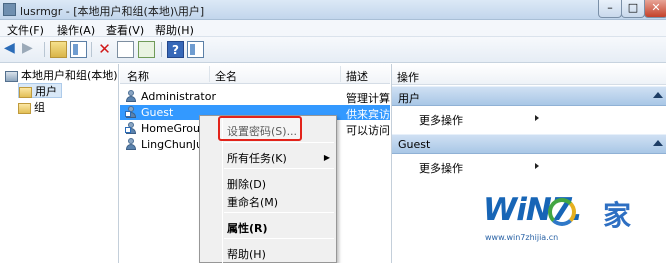  What do you see at coordinates (333, 10) in the screenshot?
I see `title-bar: lusrmgr - [本地用户和组(本地)\用户] – □ ✕` at bounding box center [333, 10].